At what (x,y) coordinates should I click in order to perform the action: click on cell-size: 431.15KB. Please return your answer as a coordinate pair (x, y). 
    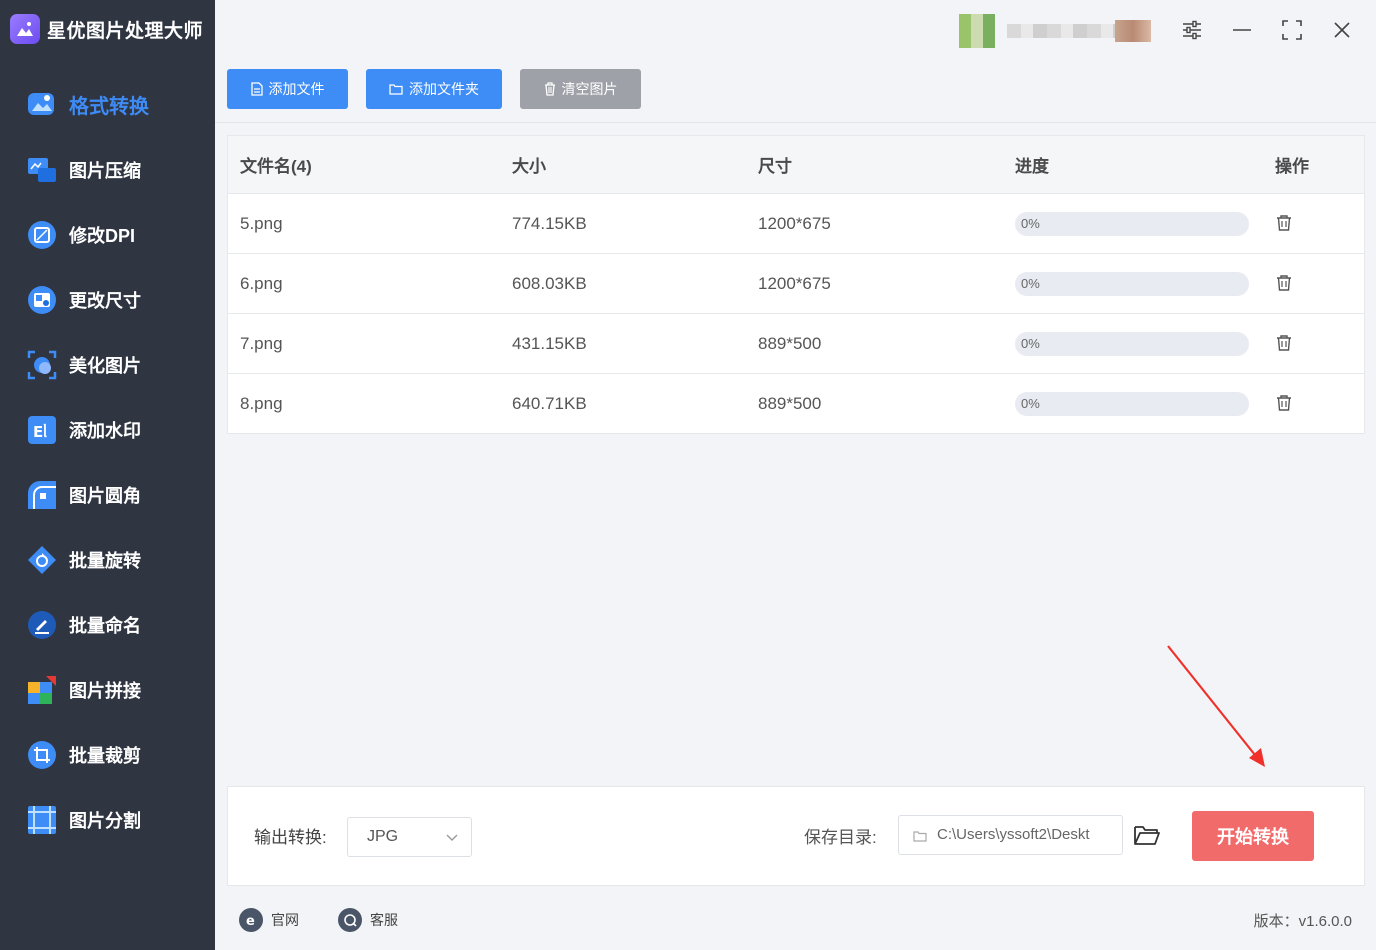
    Looking at the image, I should click on (549, 343).